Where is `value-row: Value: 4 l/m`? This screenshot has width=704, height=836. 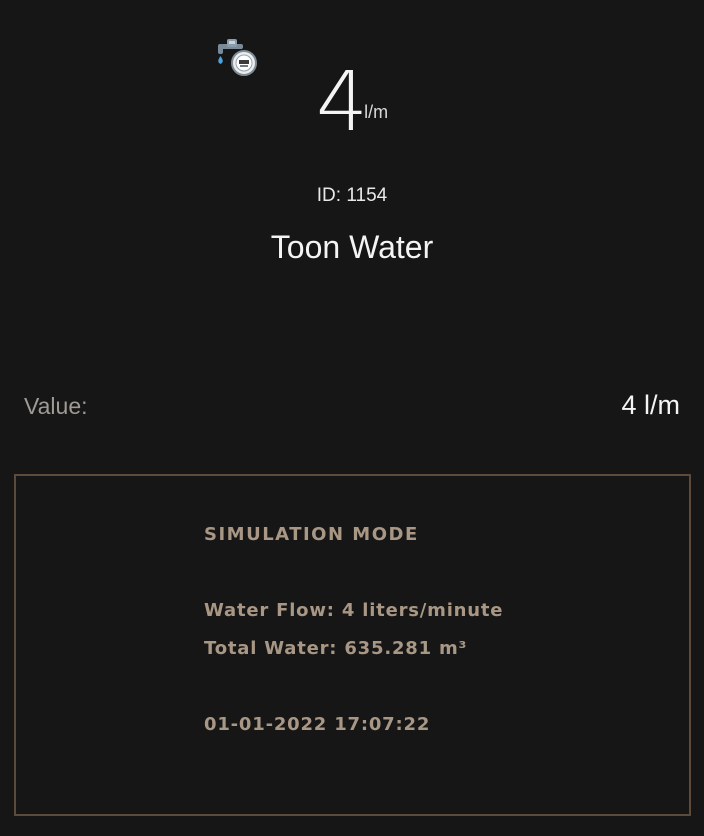 value-row: Value: 4 l/m is located at coordinates (352, 405).